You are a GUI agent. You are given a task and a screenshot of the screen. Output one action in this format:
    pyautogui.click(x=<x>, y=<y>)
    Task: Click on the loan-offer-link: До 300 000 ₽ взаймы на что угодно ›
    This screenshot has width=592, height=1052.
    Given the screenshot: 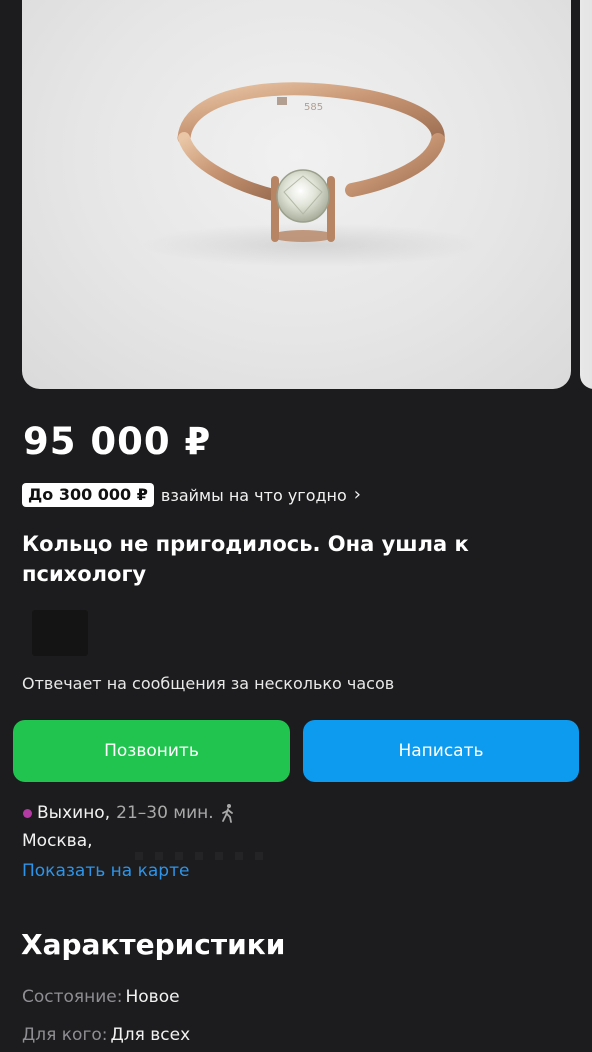 What is the action you would take?
    pyautogui.click(x=191, y=495)
    